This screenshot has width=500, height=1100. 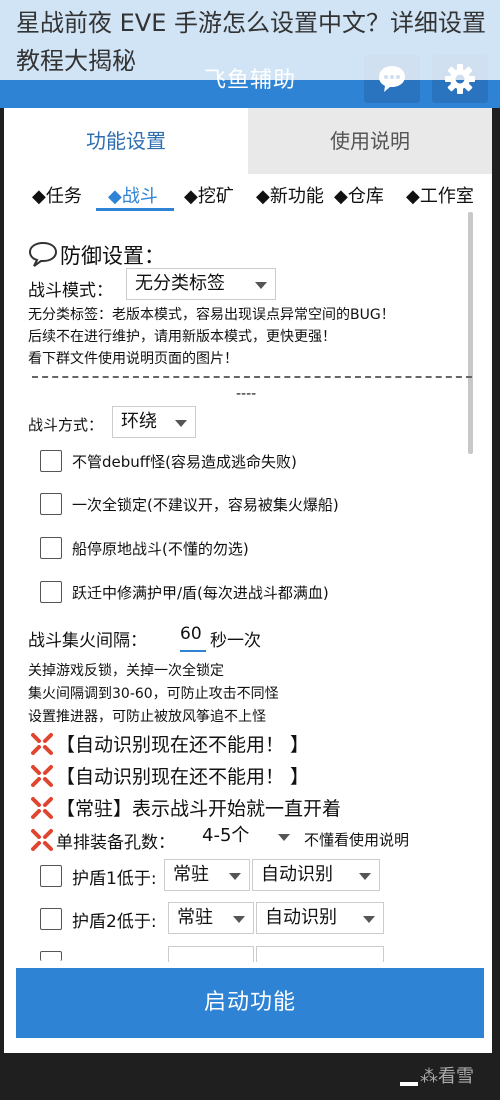 I want to click on combat-tip-1: 关掉游戏反锁，关掉一次全锁定, so click(x=126, y=671).